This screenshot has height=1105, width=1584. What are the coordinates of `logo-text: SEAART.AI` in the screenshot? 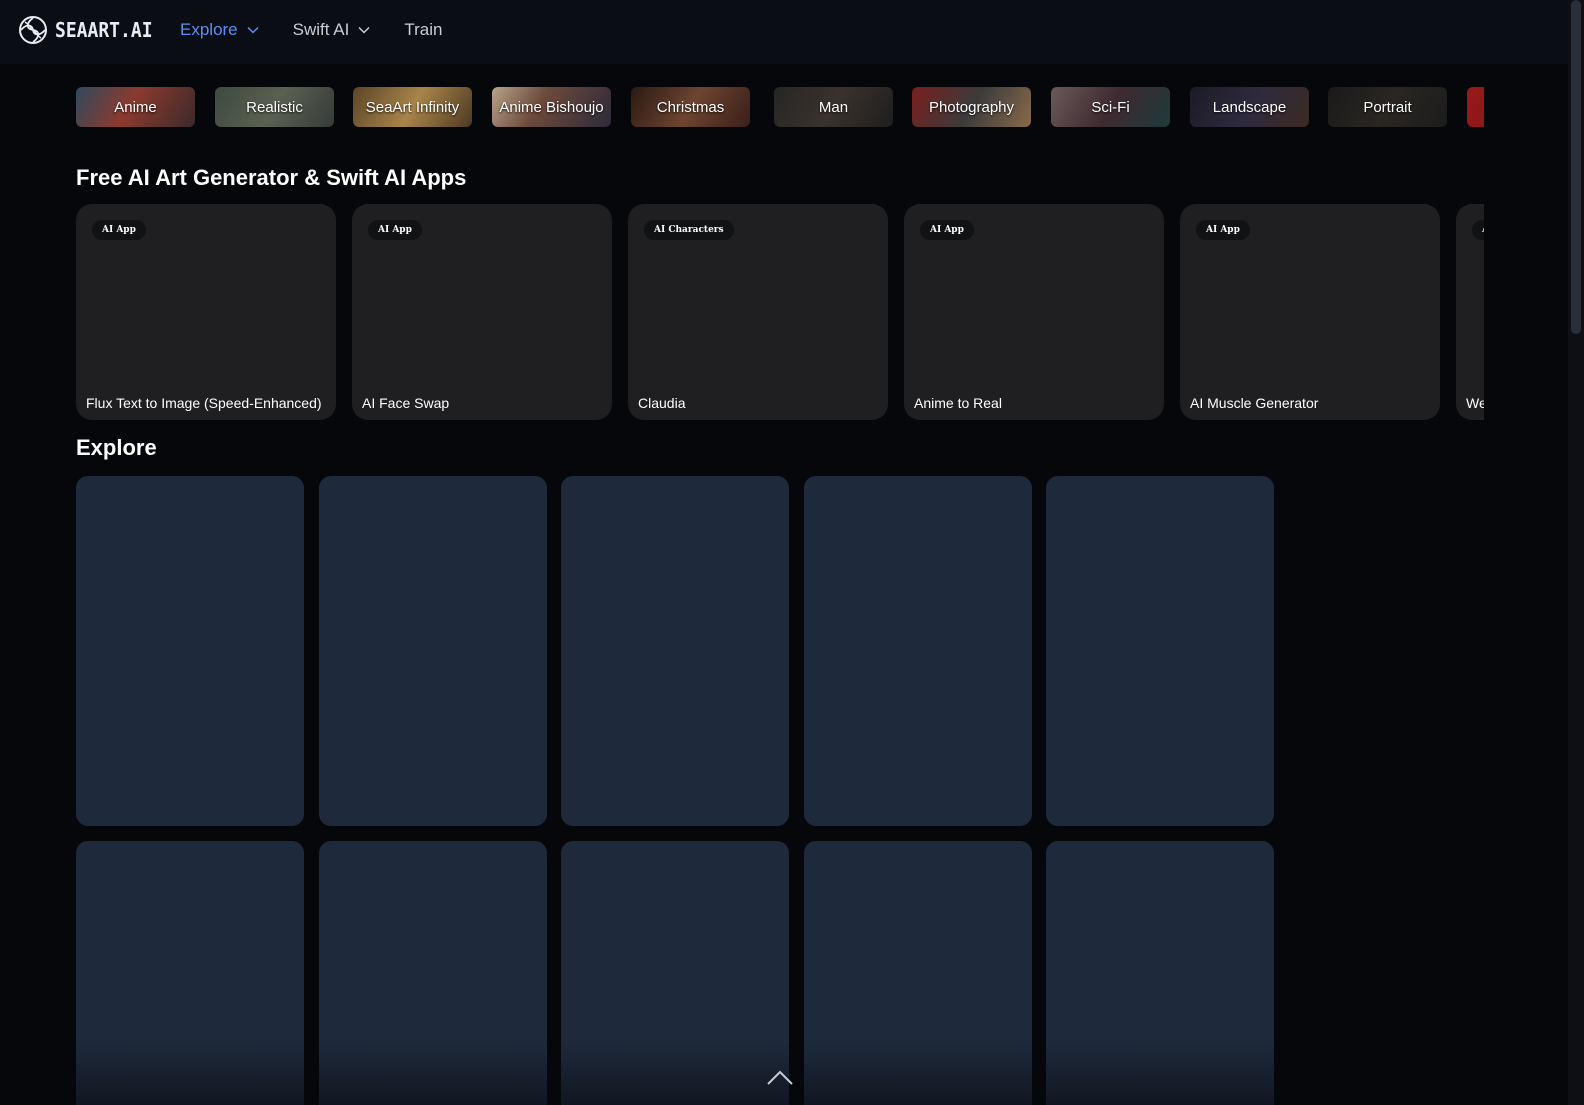 It's located at (104, 30).